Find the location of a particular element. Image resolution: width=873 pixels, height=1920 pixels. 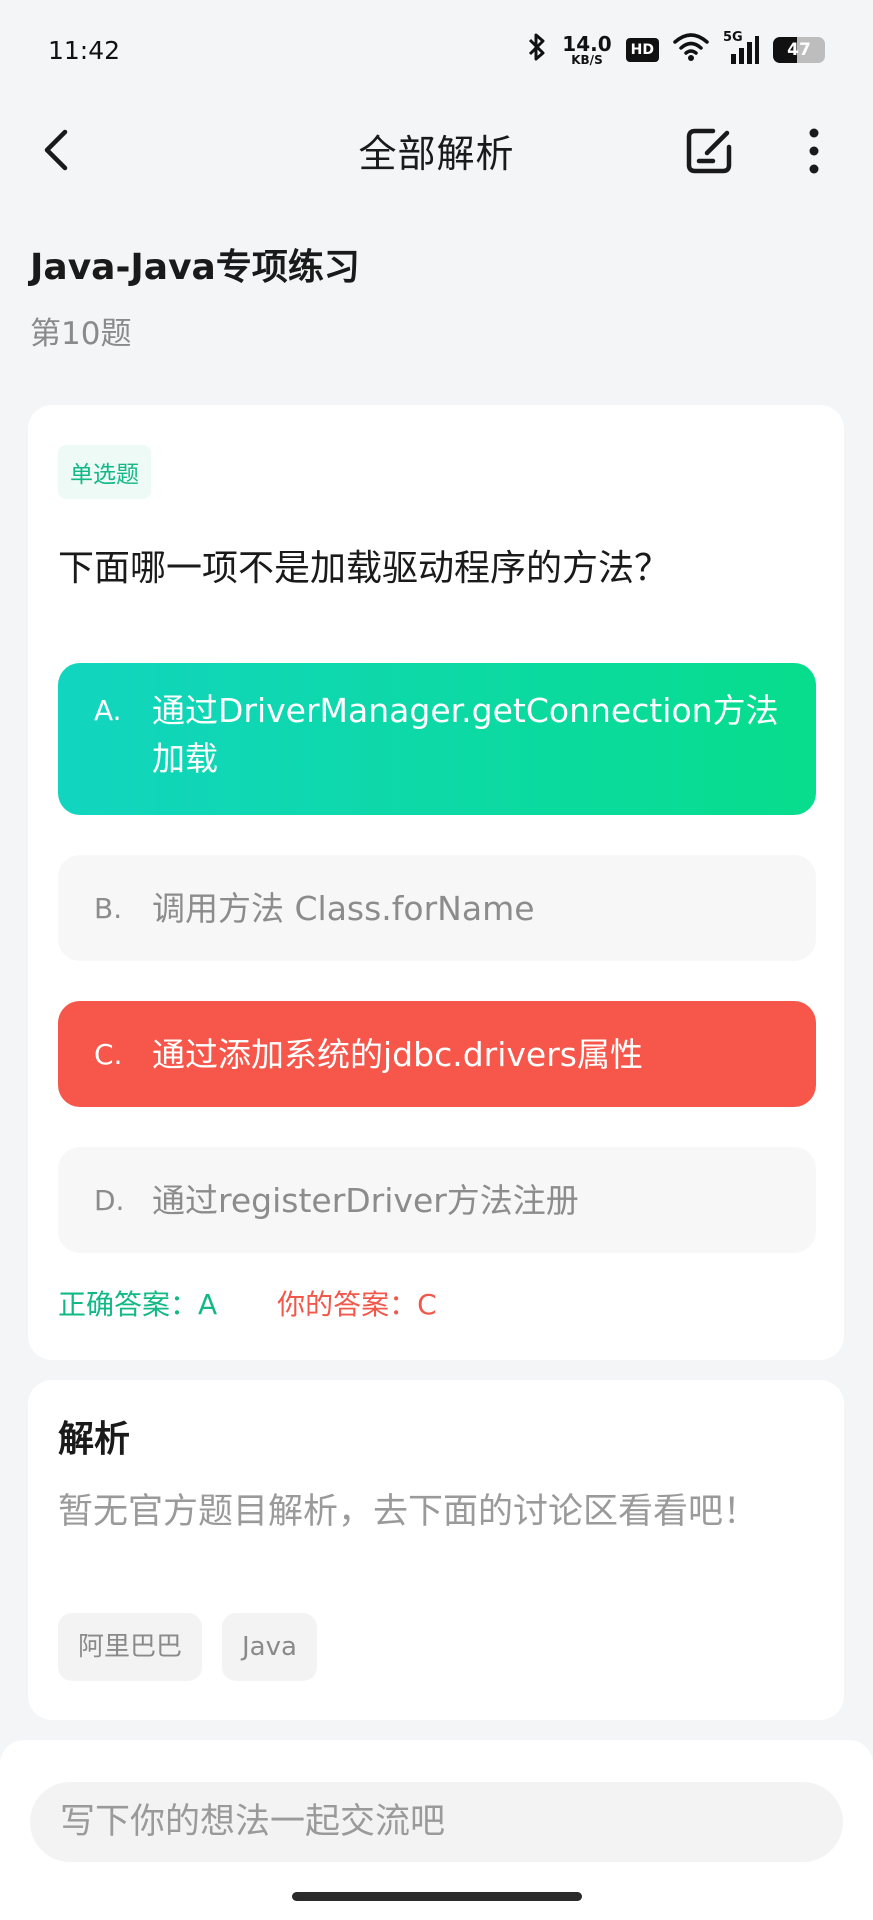

cellular-signal-icon: 5G is located at coordinates (741, 48).